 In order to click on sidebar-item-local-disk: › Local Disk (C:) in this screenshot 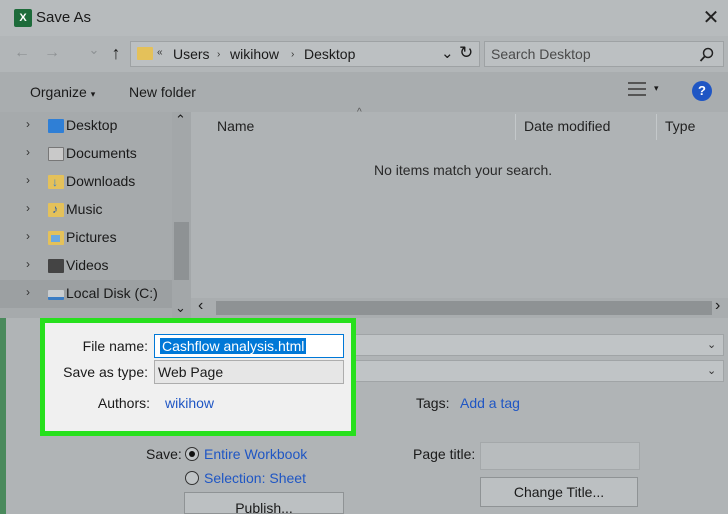, I will do `click(86, 294)`.